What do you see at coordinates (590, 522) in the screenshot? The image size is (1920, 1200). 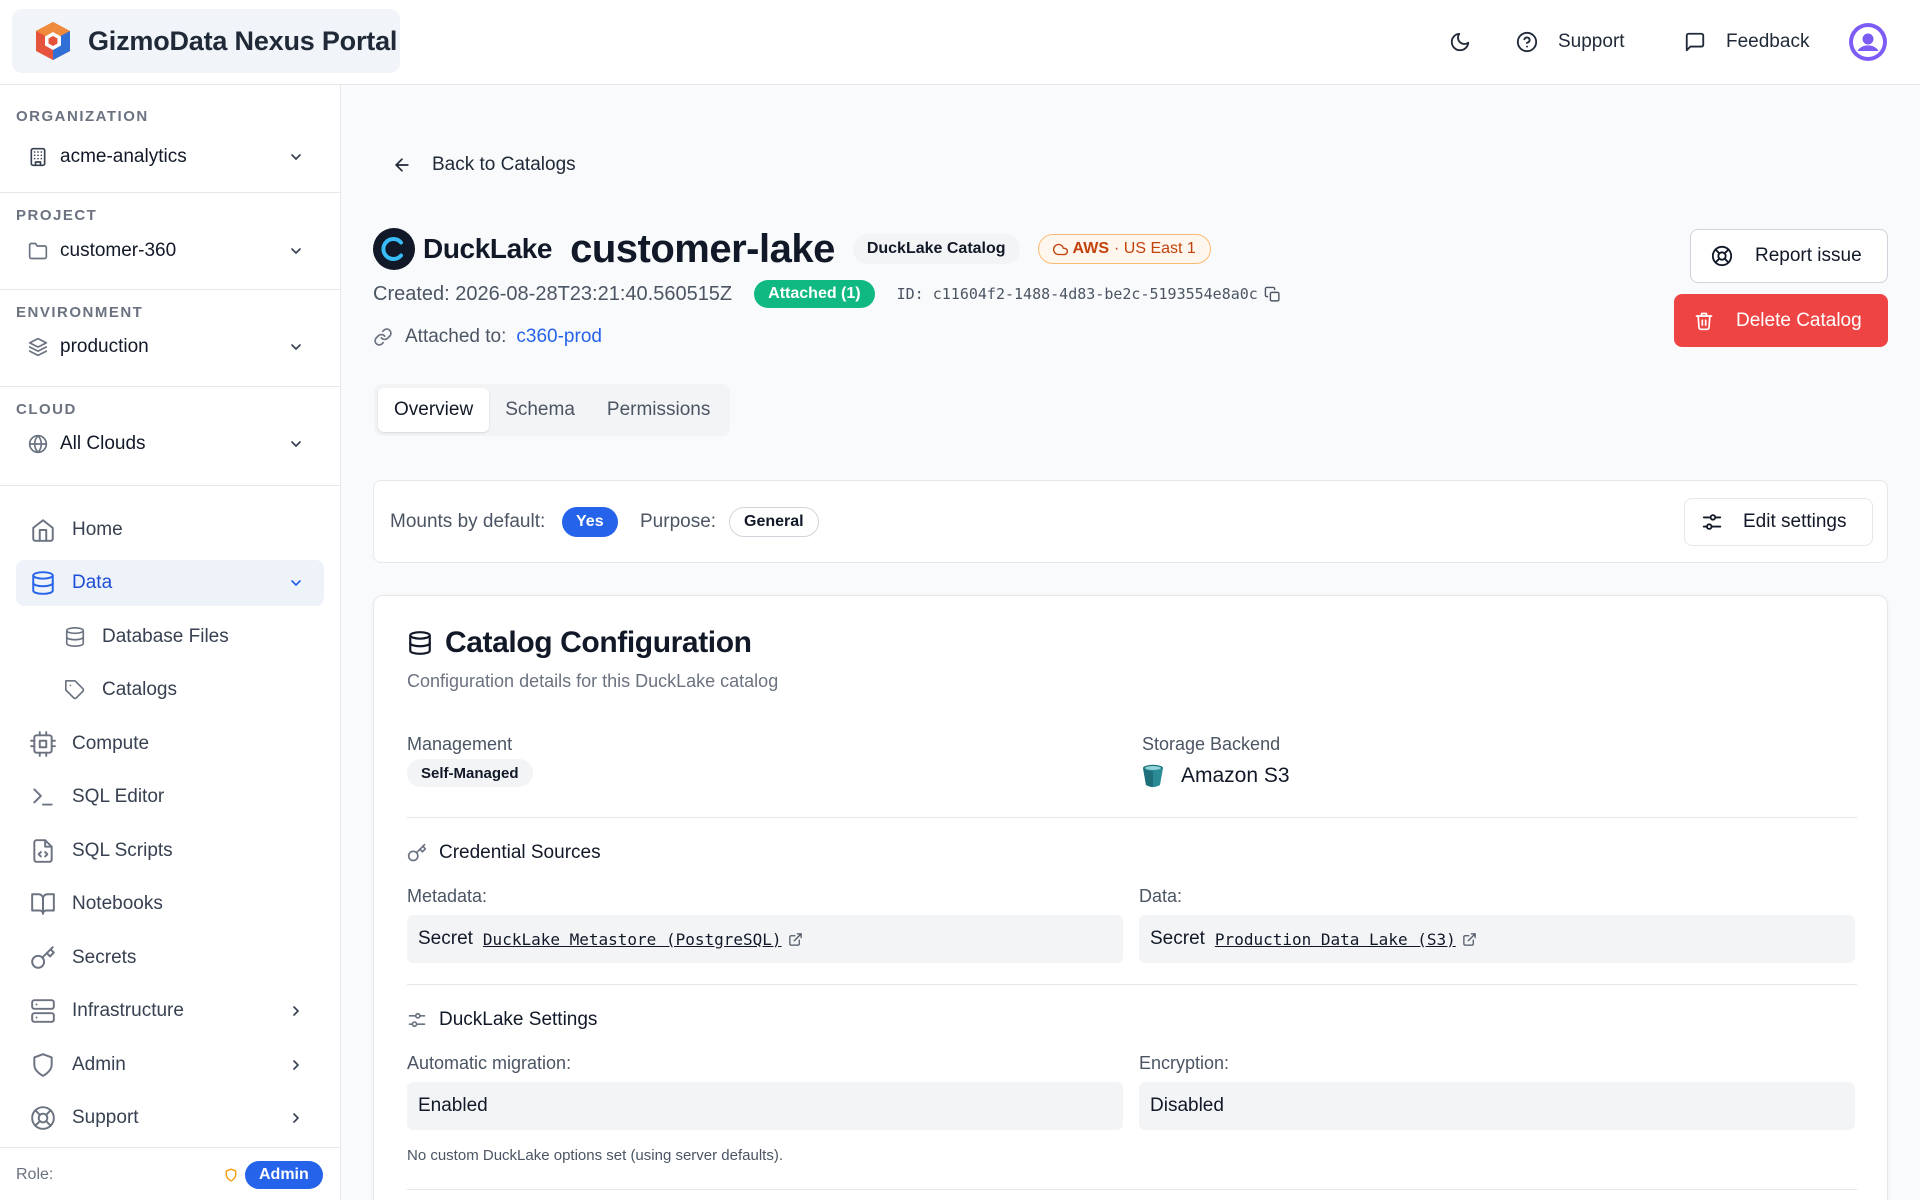 I see `mounts-by-default-badge: Yes` at bounding box center [590, 522].